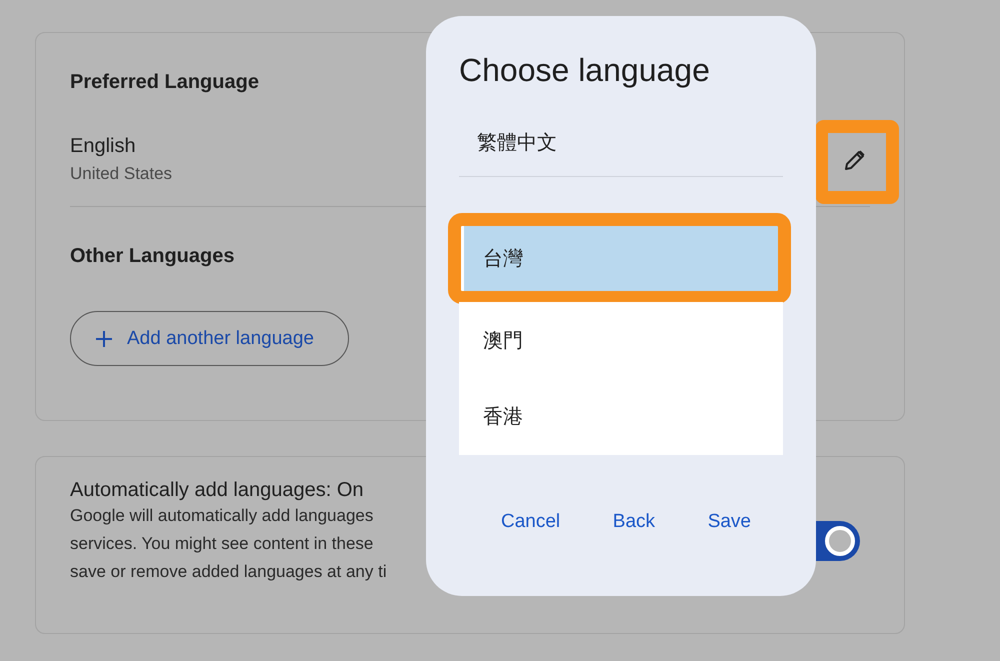  I want to click on plus-icon, so click(104, 339).